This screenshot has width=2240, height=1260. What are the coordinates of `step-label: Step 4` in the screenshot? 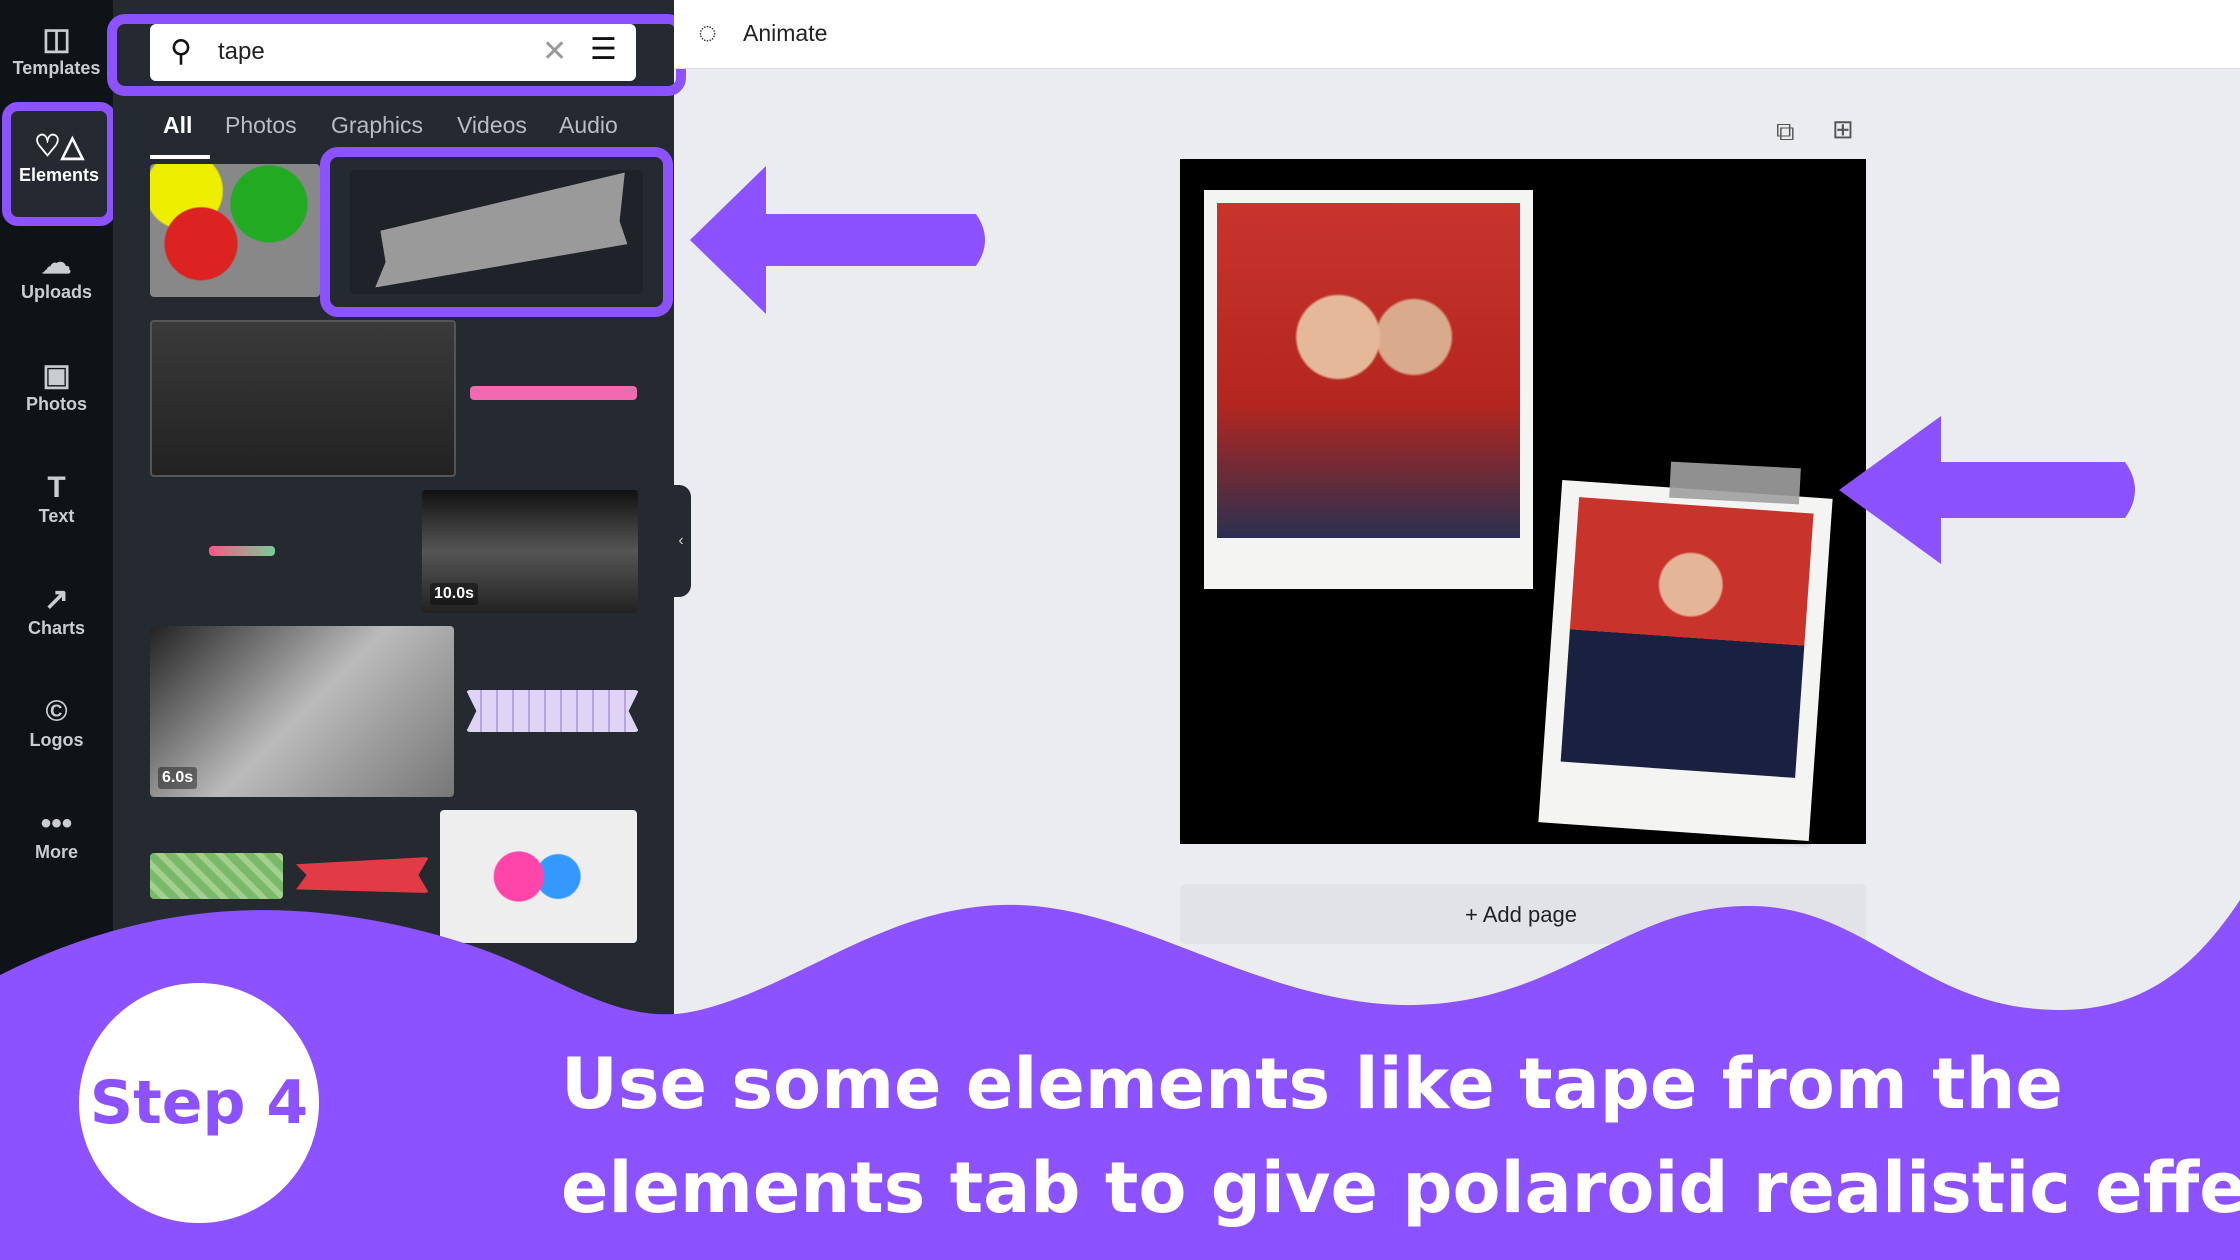 It's located at (199, 1103).